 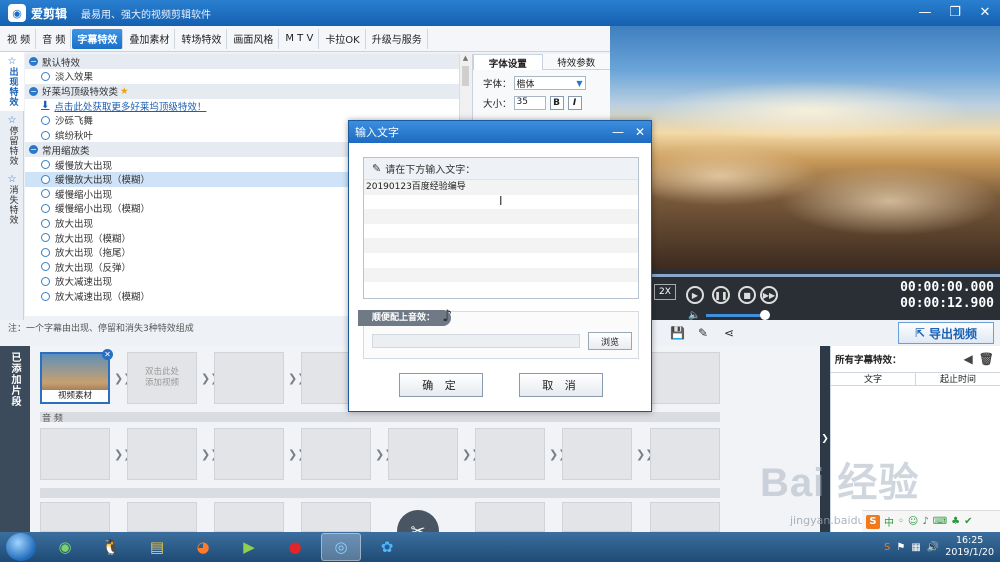 What do you see at coordinates (203, 547) in the screenshot?
I see `firefox-icon: ◕` at bounding box center [203, 547].